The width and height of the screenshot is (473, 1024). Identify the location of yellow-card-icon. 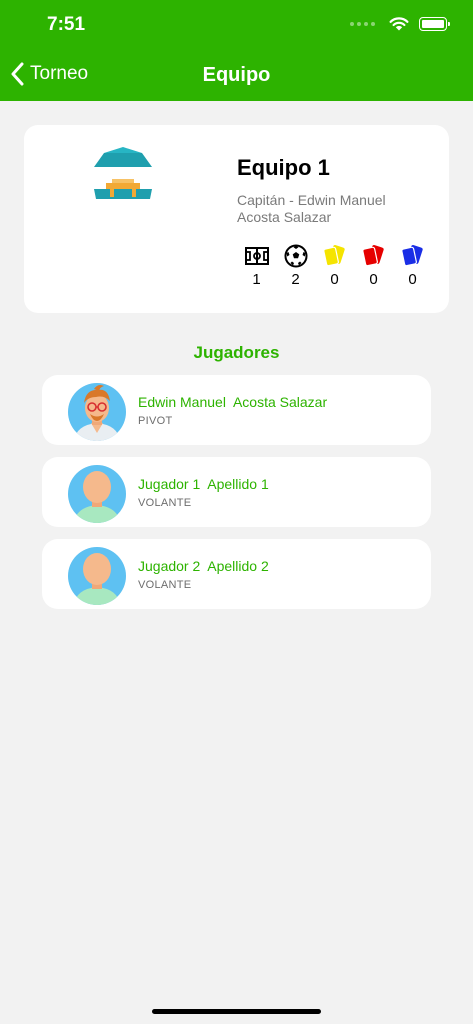
(333, 256).